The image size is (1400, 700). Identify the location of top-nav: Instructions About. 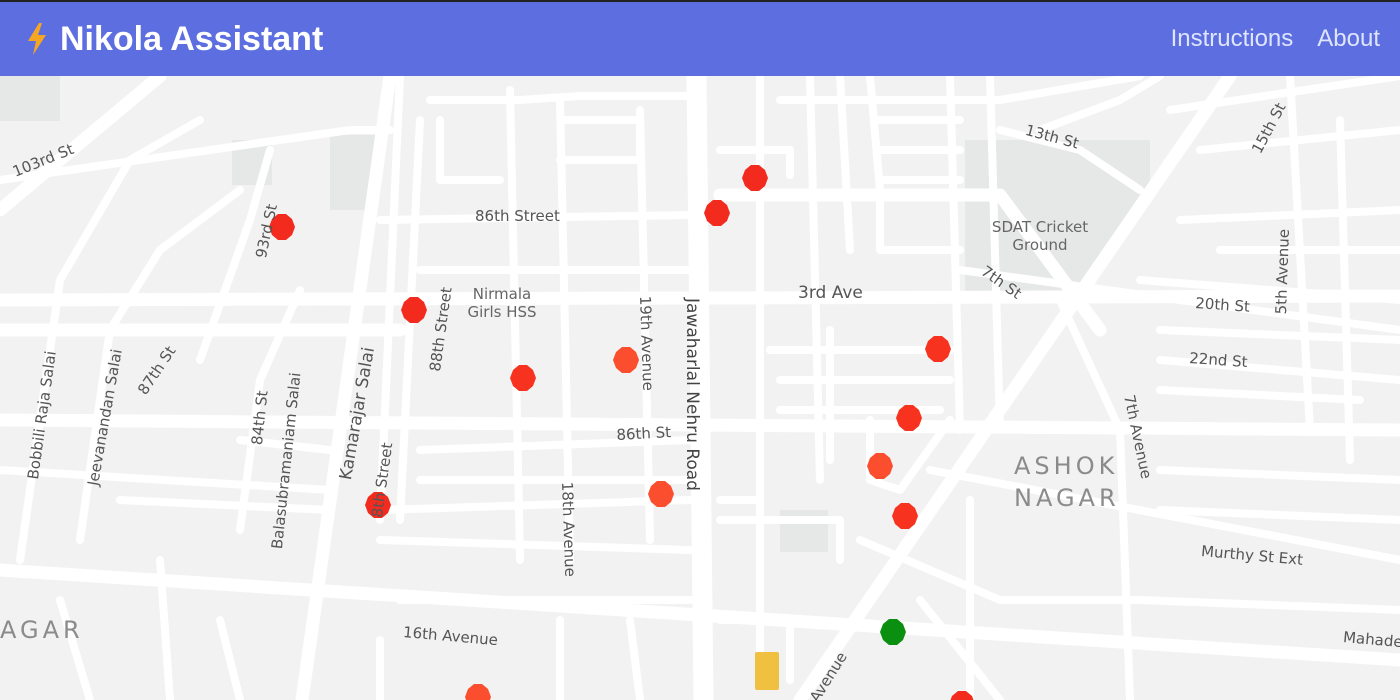
(1275, 39).